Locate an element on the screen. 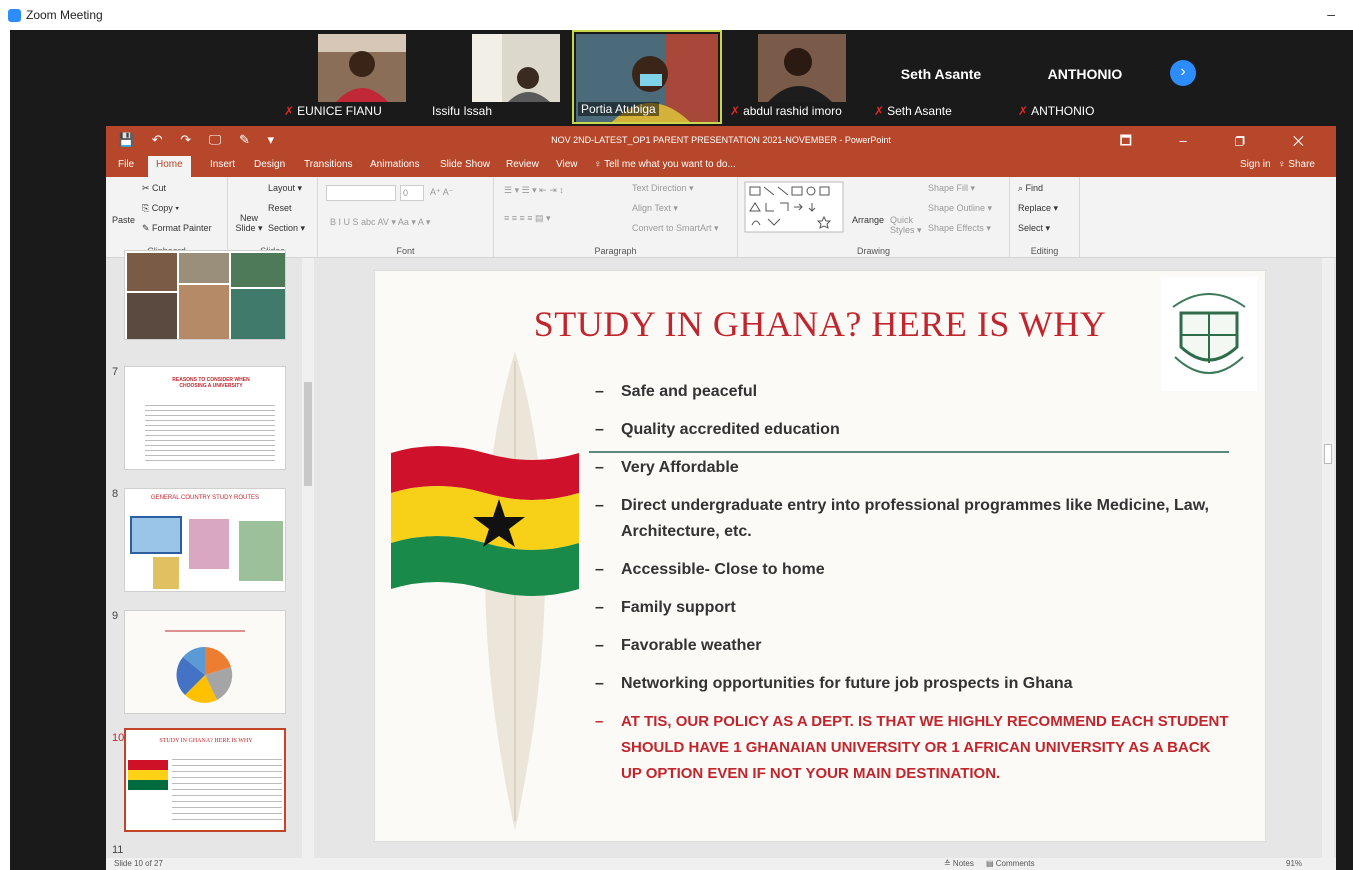 Image resolution: width=1353 pixels, height=870 pixels. share-button: ♀ Share is located at coordinates (1296, 164).